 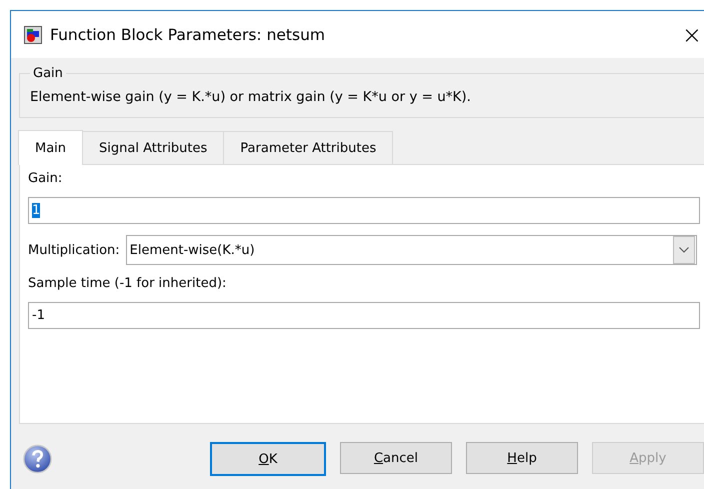 What do you see at coordinates (37, 459) in the screenshot?
I see `help-icon` at bounding box center [37, 459].